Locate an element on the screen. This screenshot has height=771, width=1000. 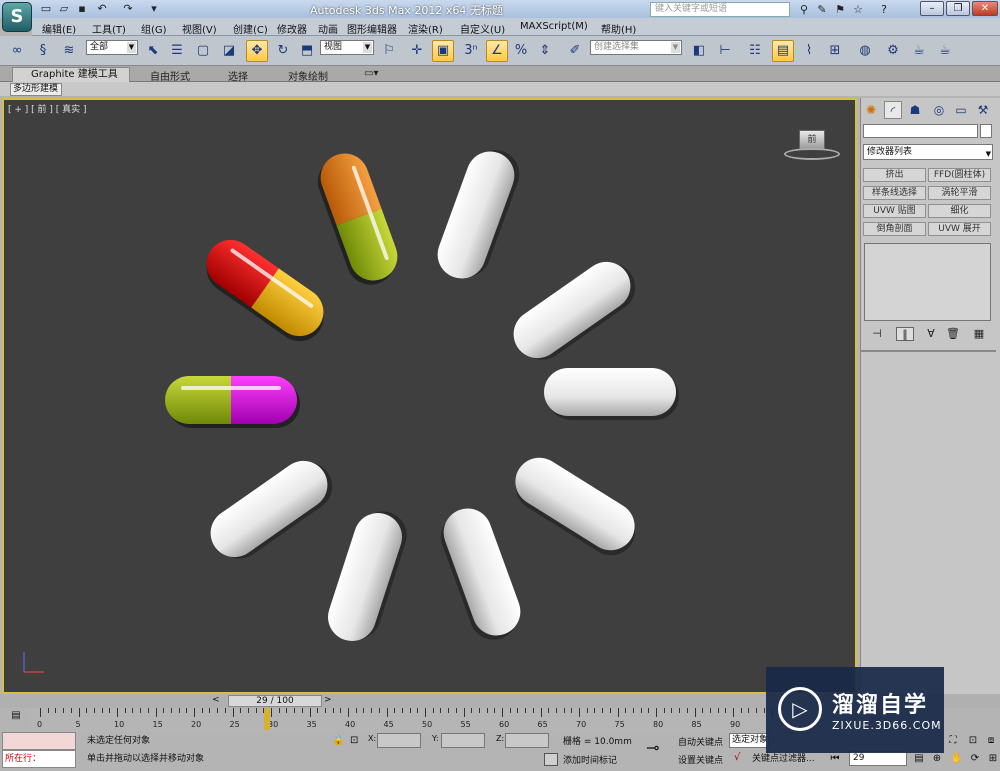
unlink-icon: § is located at coordinates (43, 51).